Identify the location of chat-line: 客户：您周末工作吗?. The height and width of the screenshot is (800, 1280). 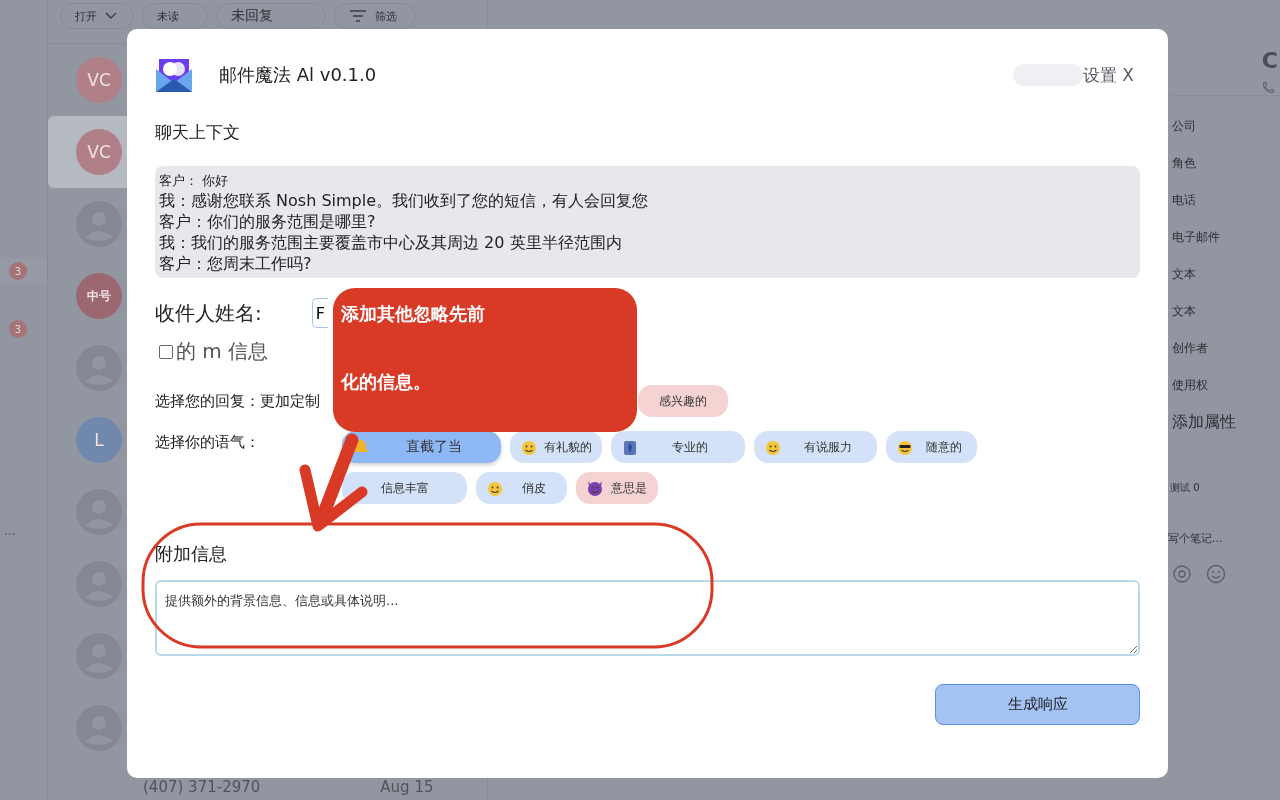
(236, 263).